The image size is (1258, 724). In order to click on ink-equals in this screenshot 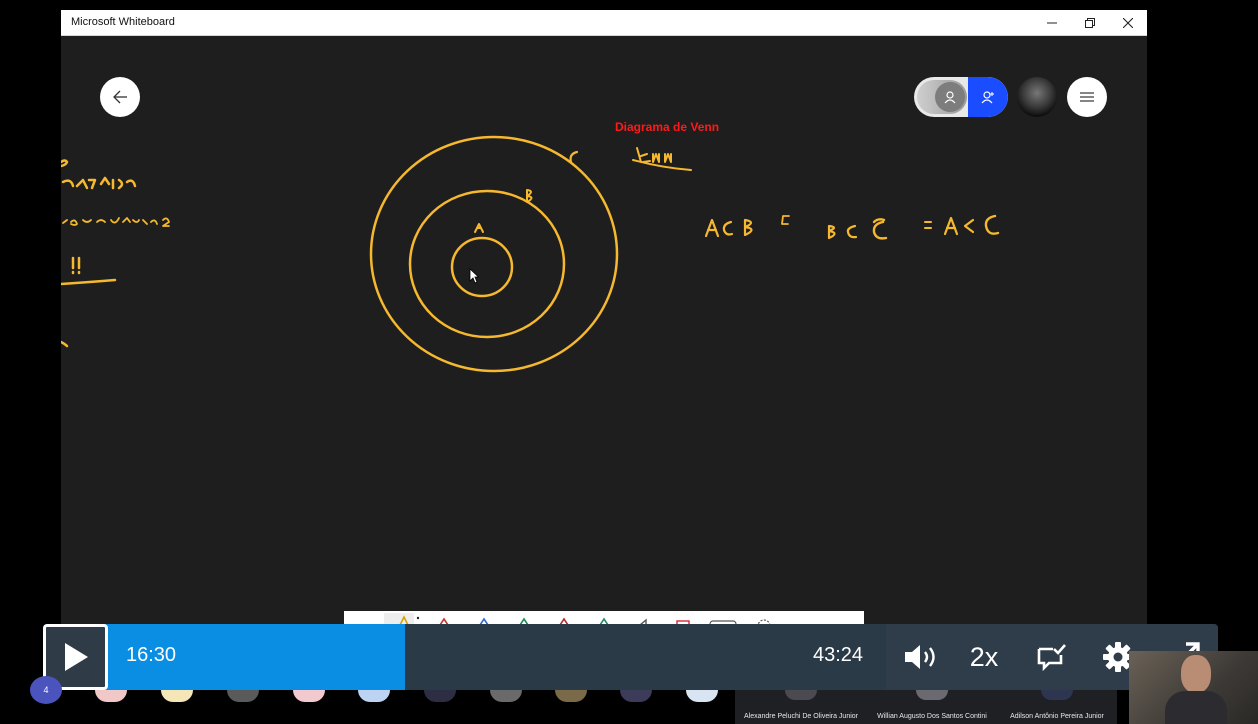, I will do `click(928, 225)`.